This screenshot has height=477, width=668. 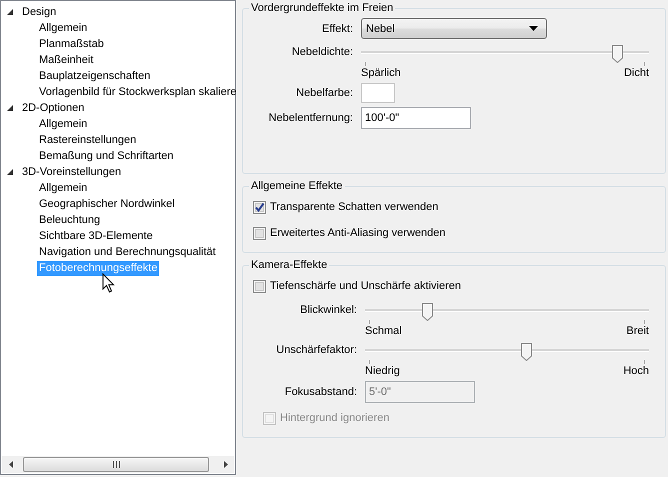 What do you see at coordinates (320, 392) in the screenshot?
I see `field-label: Fokusabstand:` at bounding box center [320, 392].